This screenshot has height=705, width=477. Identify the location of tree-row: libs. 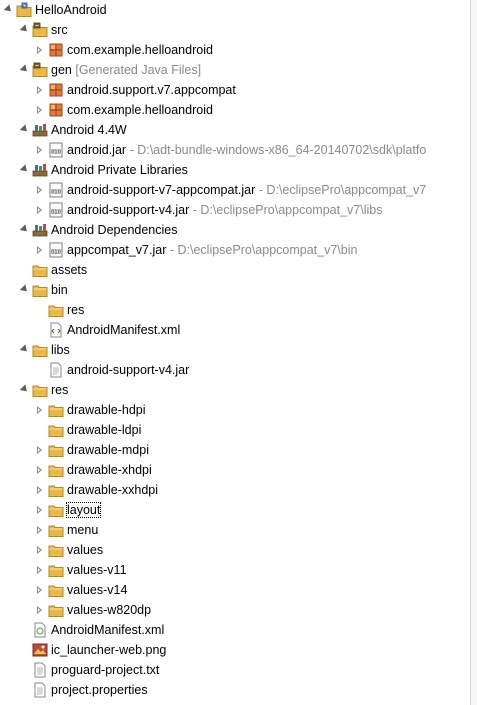
(235, 350).